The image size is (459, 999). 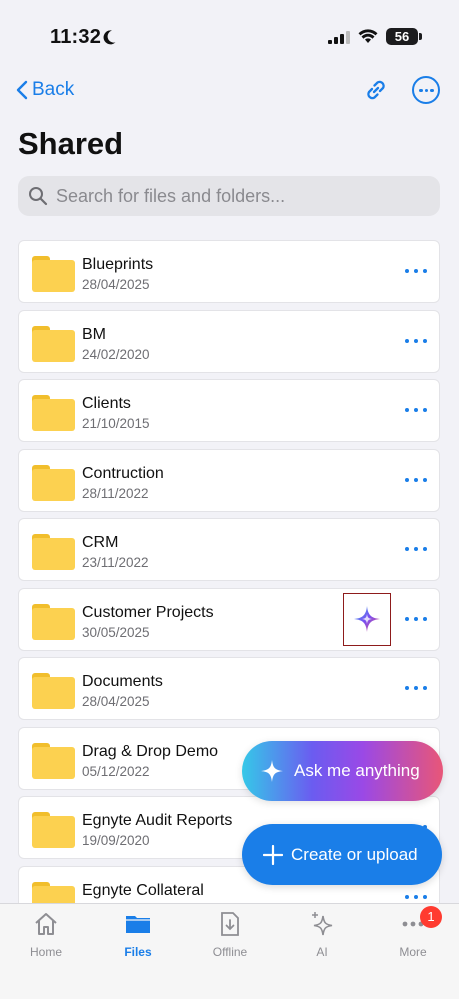 I want to click on folder-date: 30/05/2025, so click(x=116, y=632).